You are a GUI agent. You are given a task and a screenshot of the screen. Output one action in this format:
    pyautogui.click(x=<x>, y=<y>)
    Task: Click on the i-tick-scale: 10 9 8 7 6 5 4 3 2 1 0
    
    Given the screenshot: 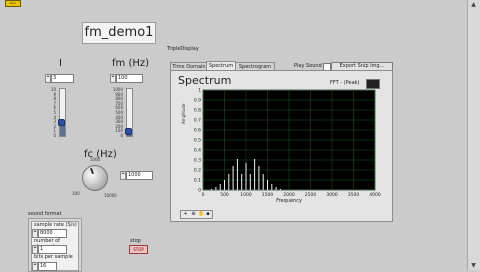 What is the action you would take?
    pyautogui.click(x=51, y=113)
    